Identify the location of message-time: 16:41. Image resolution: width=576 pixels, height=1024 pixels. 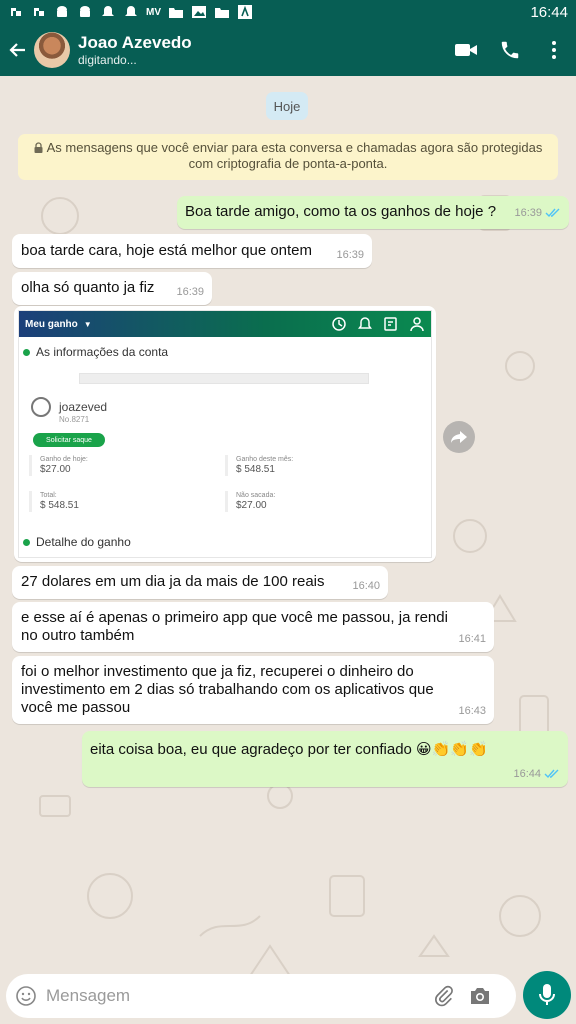
(472, 639).